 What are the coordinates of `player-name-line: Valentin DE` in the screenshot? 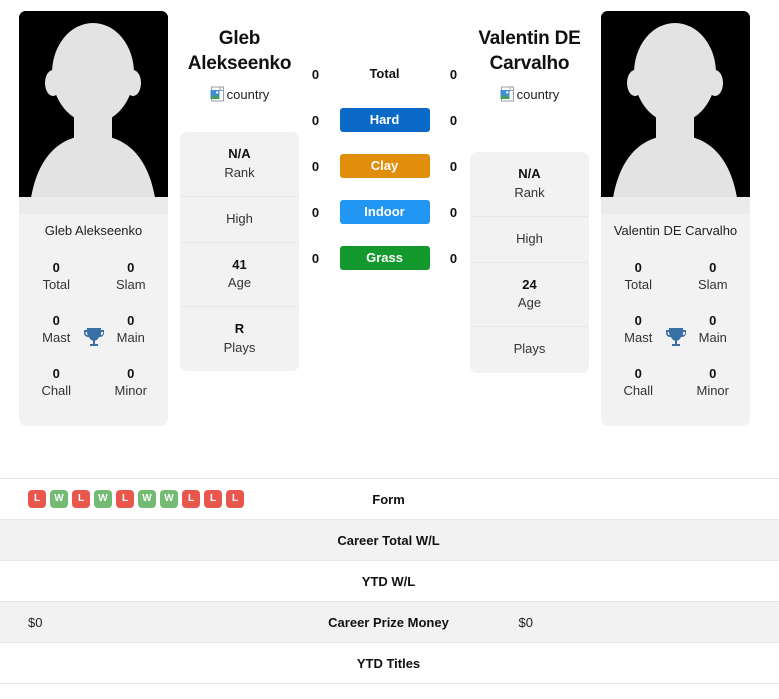 It's located at (529, 38).